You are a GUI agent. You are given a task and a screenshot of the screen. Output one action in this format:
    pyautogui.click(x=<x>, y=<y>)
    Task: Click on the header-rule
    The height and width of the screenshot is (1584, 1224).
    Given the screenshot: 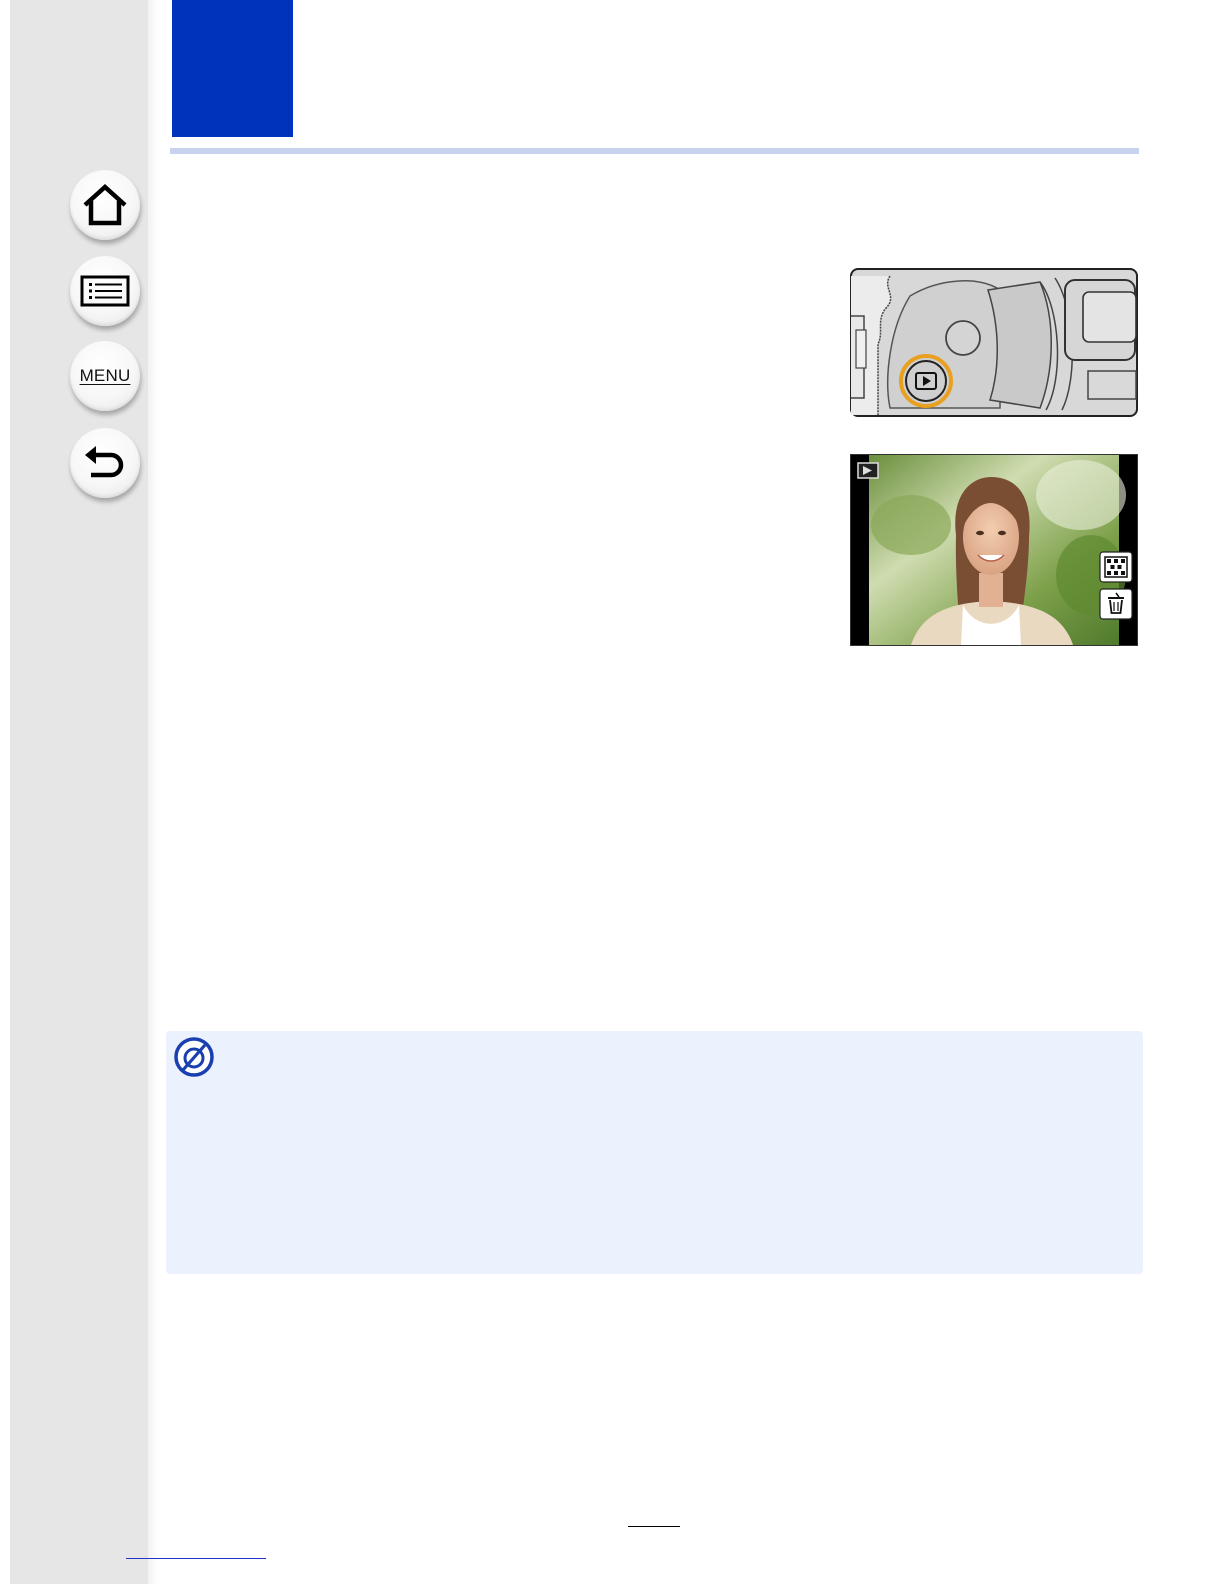 What is the action you would take?
    pyautogui.click(x=654, y=151)
    